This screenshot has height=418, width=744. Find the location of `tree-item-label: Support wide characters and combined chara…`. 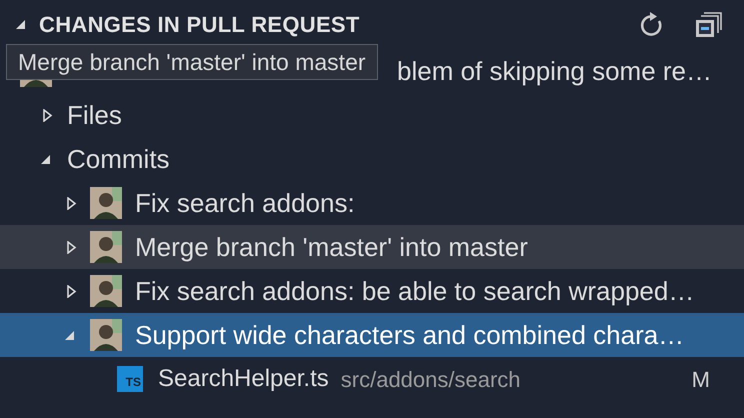

tree-item-label: Support wide characters and combined chara… is located at coordinates (409, 335).